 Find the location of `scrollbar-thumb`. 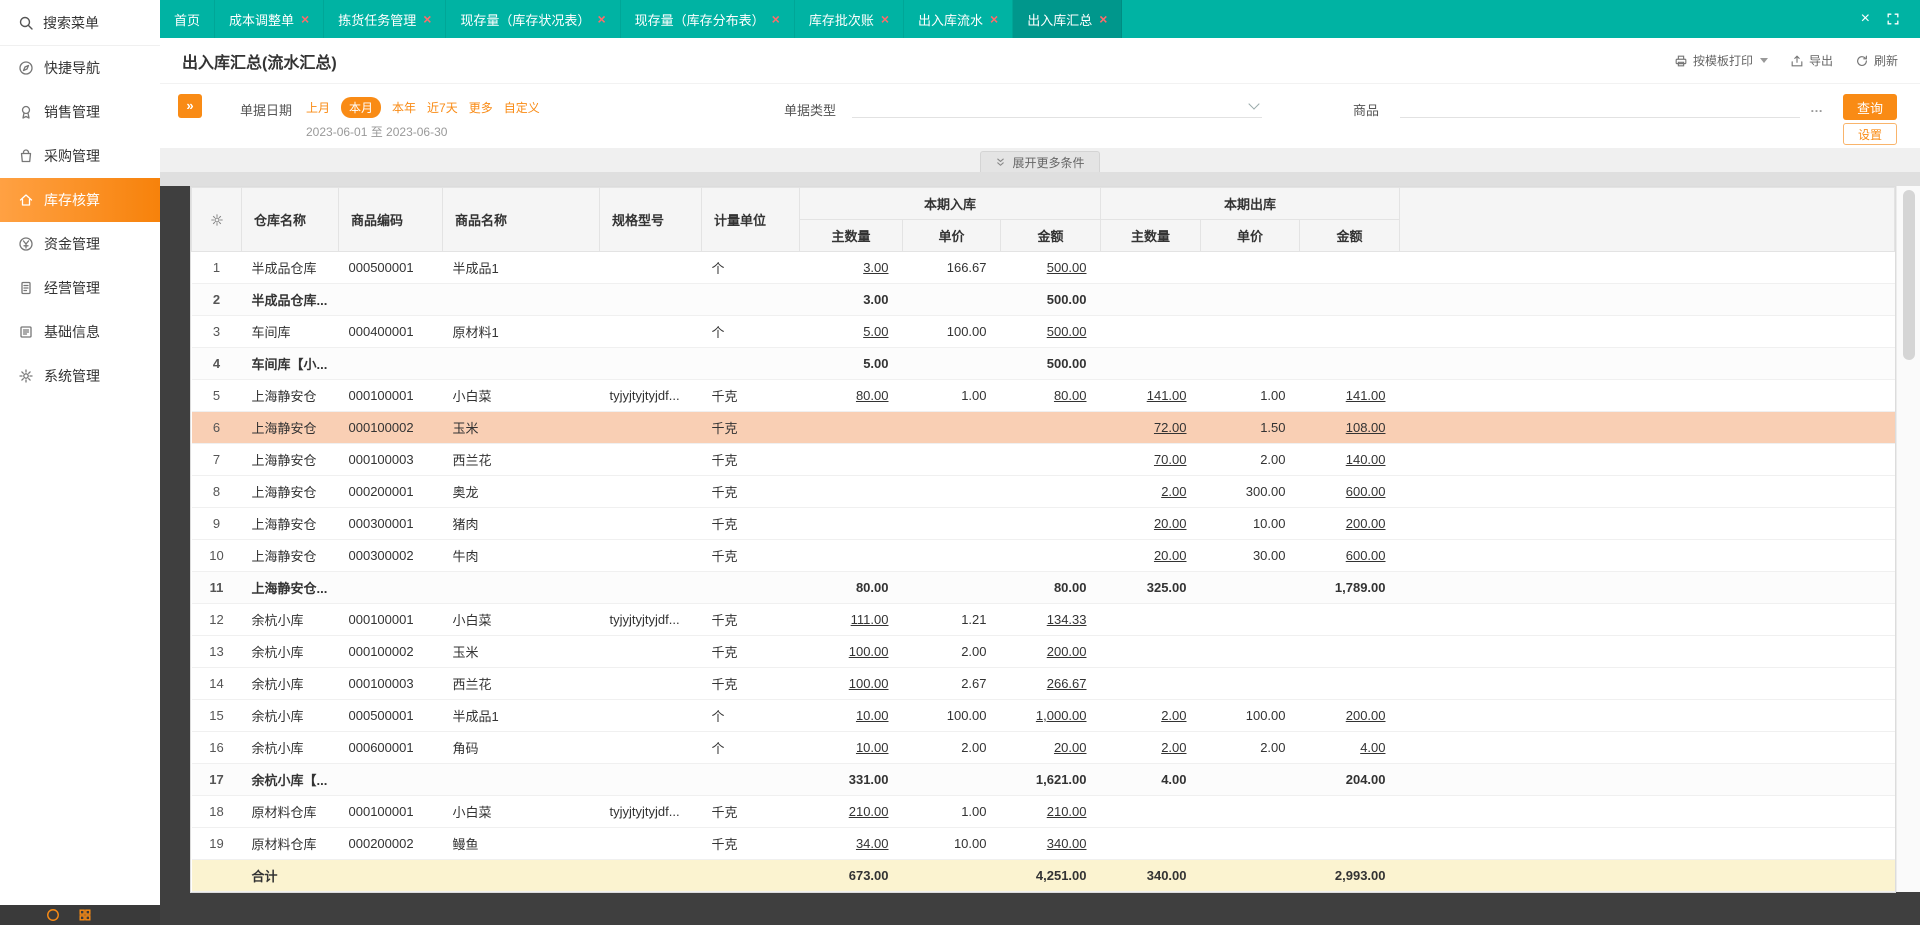

scrollbar-thumb is located at coordinates (1908, 275).